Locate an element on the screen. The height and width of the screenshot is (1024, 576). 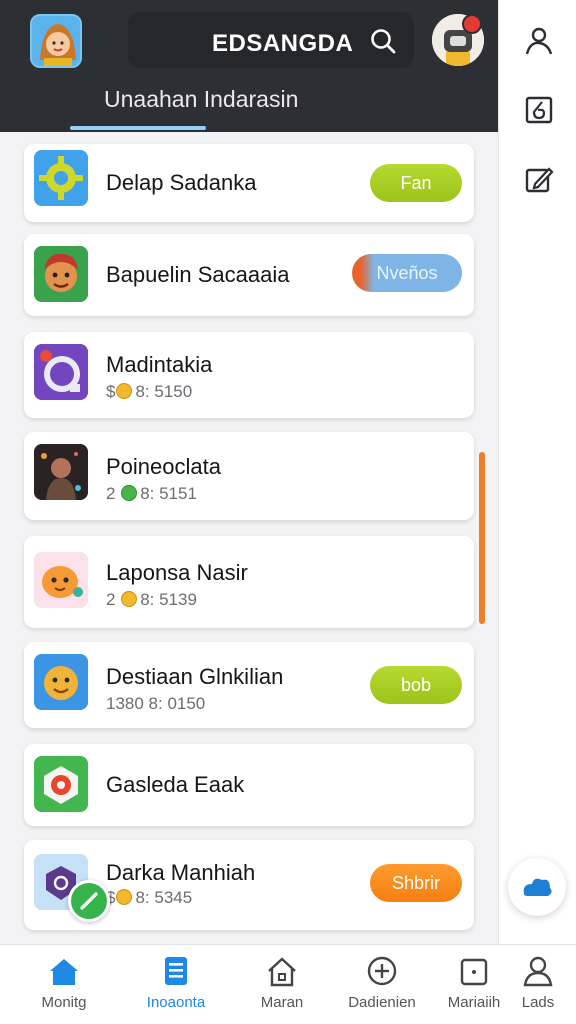
meta-prefix: $ is located at coordinates (111, 391).